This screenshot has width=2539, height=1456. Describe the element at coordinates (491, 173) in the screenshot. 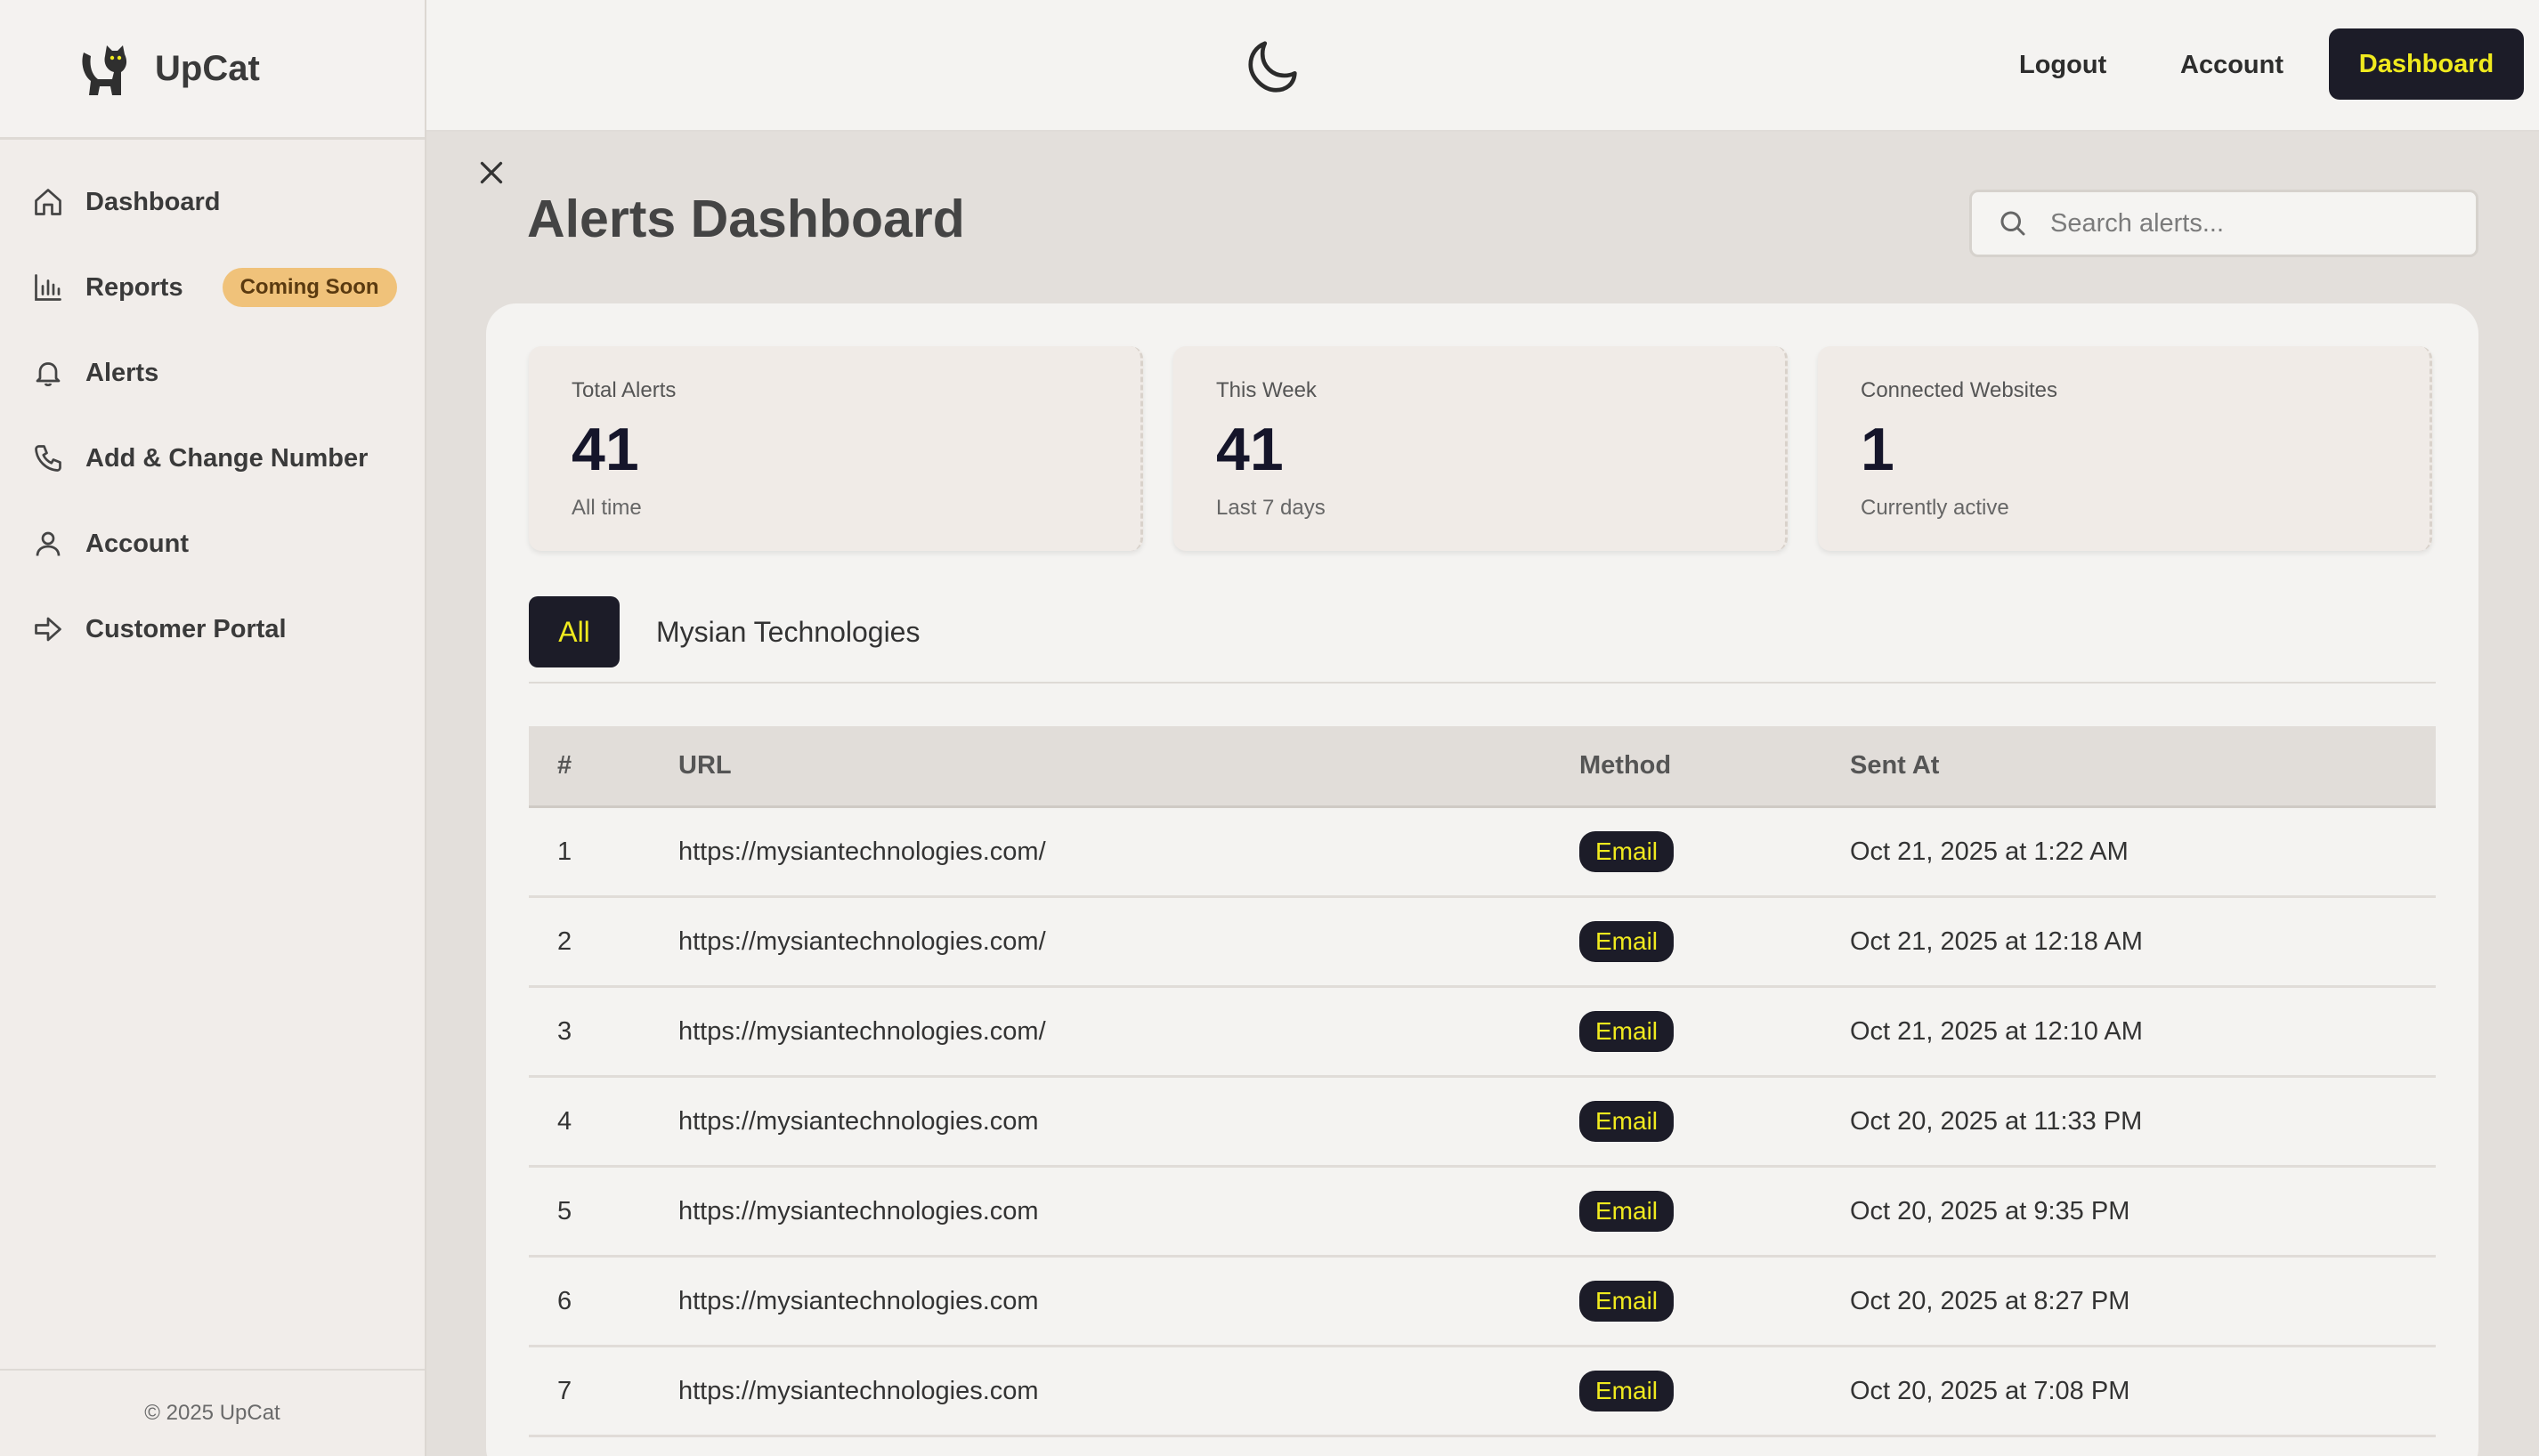

I see `close-icon` at that location.